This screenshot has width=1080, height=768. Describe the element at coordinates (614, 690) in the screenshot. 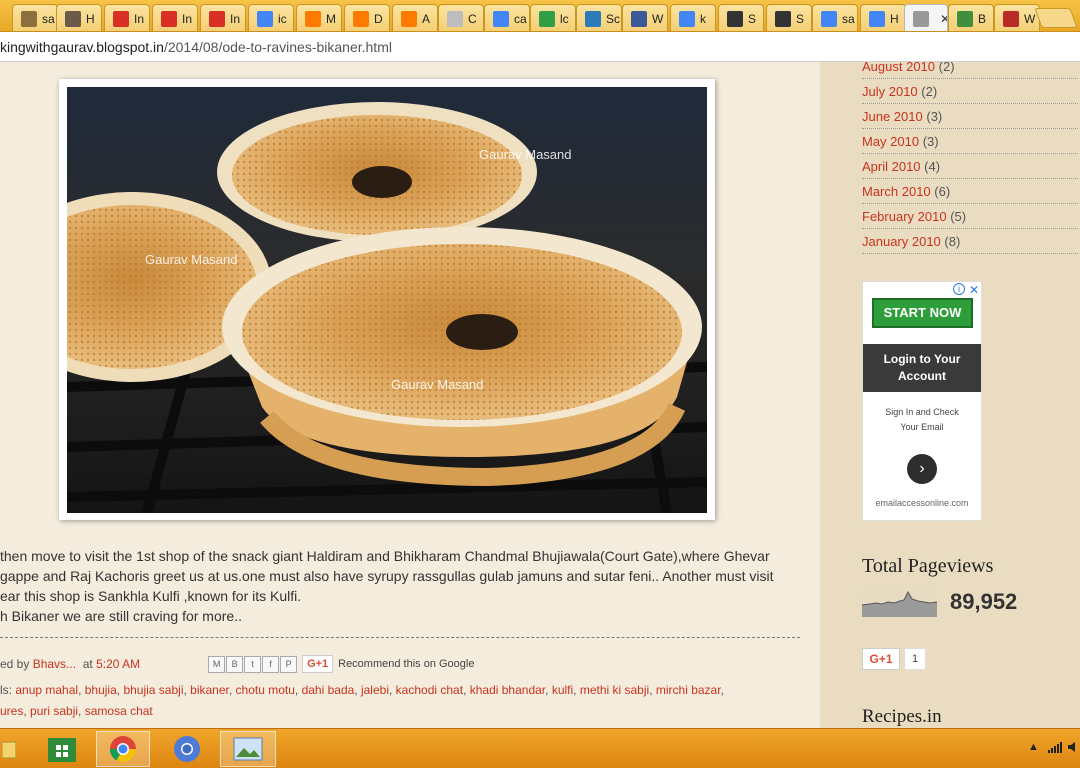

I see `label-link: methi ki sabji` at that location.